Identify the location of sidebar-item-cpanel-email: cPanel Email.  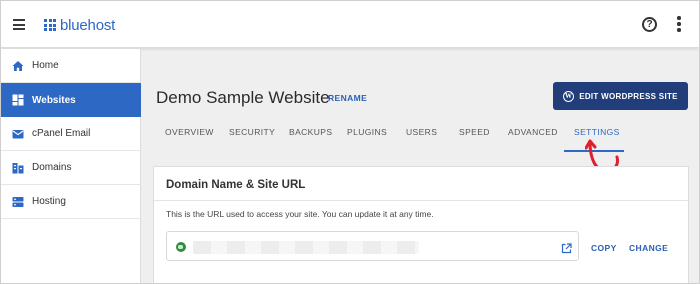
(71, 134).